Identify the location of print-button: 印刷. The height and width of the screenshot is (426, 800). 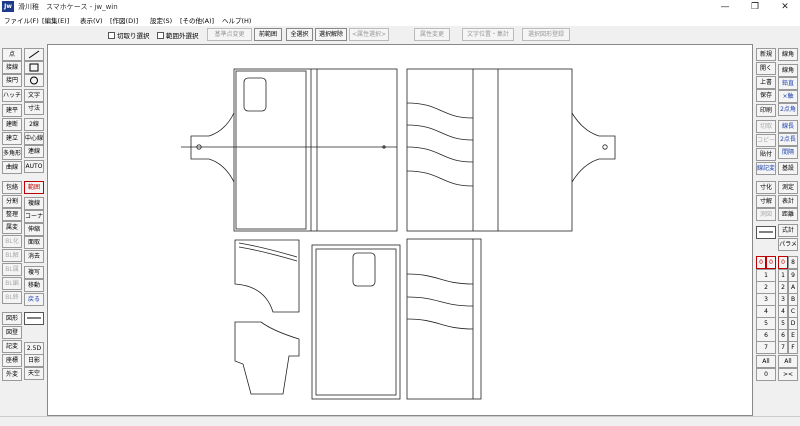
(766, 110).